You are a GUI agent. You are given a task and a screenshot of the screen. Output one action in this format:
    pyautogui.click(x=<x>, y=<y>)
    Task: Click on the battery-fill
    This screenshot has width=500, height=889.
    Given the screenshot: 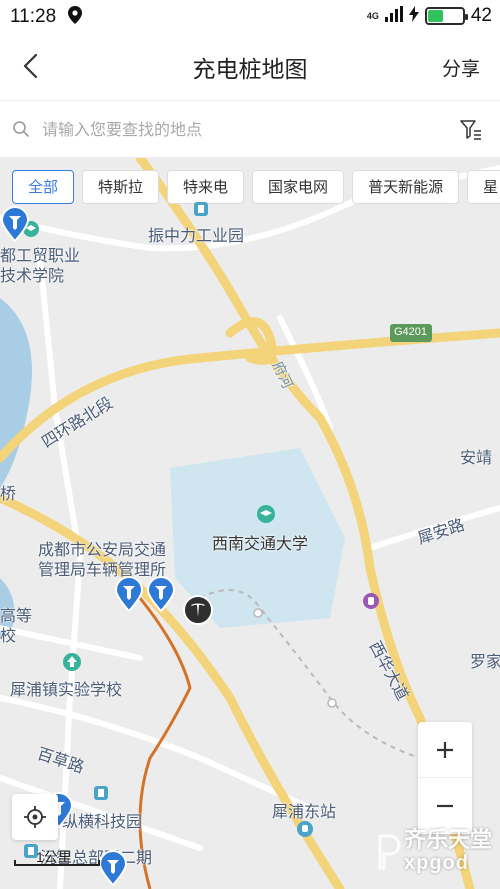 What is the action you would take?
    pyautogui.click(x=435, y=16)
    